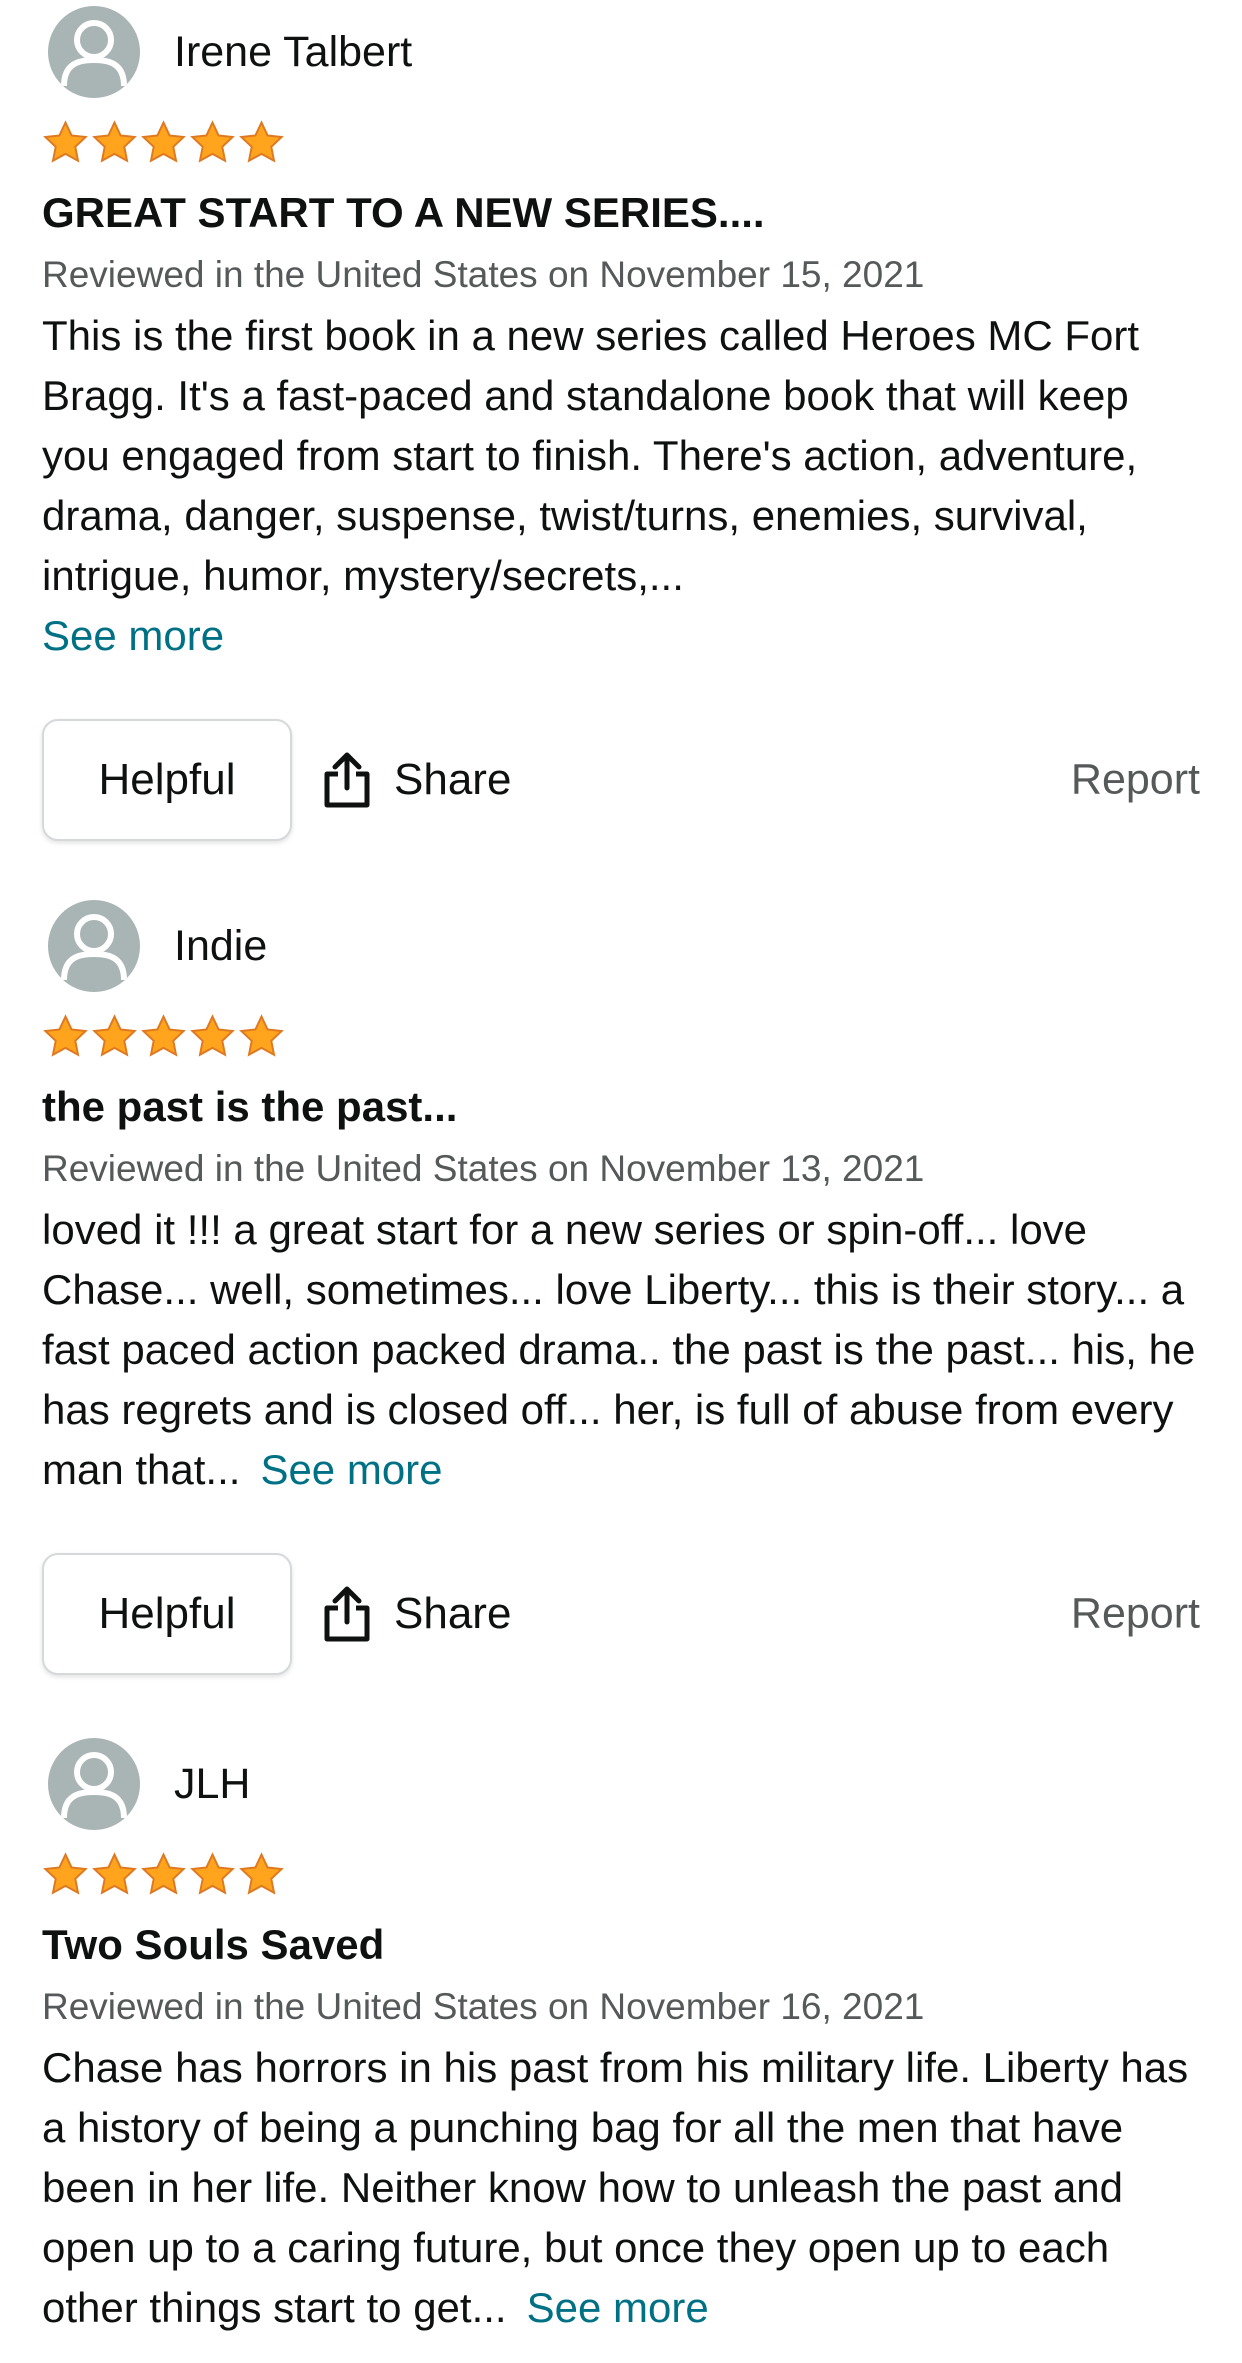 Image resolution: width=1242 pixels, height=2363 pixels. What do you see at coordinates (621, 1945) in the screenshot?
I see `review-title: Two Souls Saved` at bounding box center [621, 1945].